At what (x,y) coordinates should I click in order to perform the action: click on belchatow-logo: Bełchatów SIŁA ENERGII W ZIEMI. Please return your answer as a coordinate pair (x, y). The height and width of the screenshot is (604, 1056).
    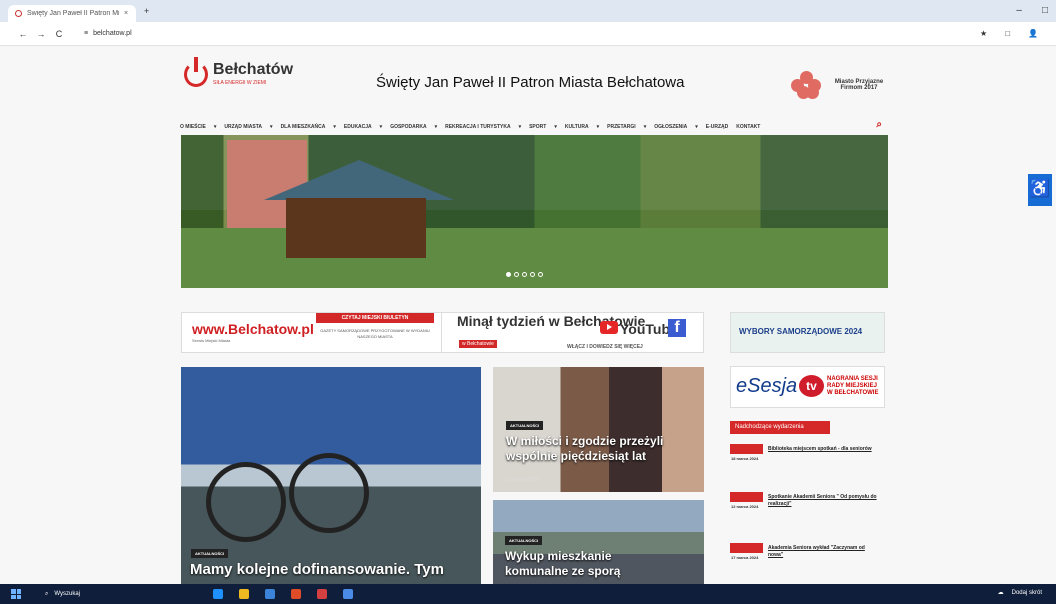
    Looking at the image, I should click on (239, 72).